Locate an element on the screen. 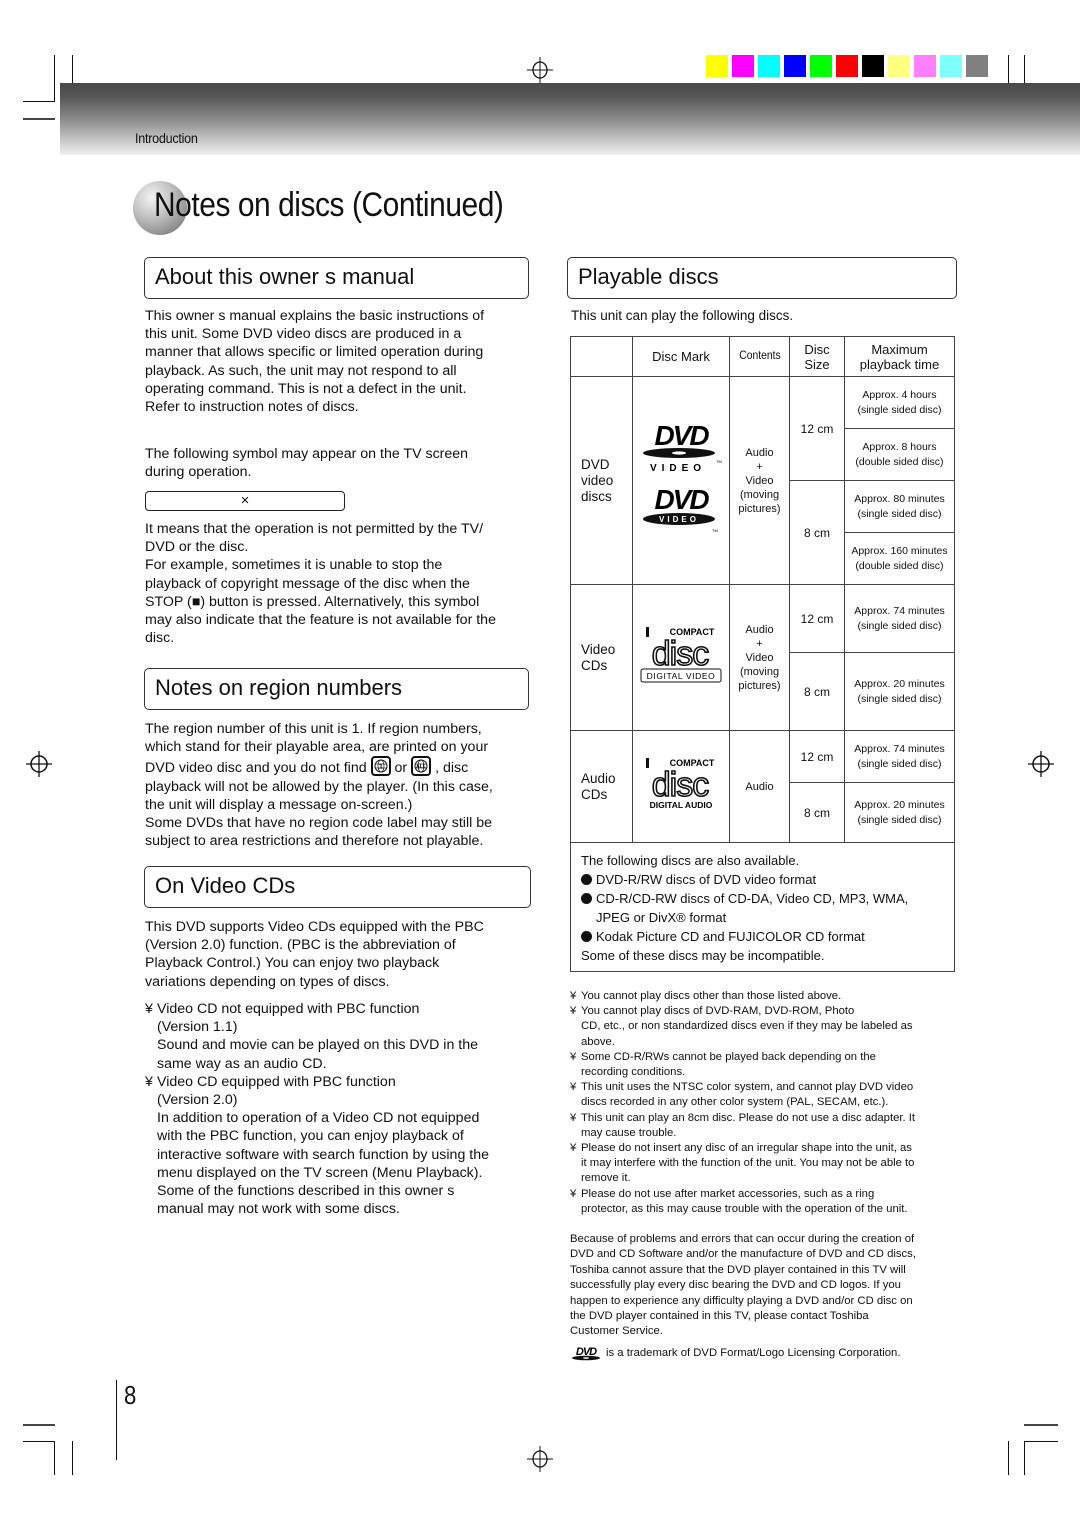  region-1-globe-icon: 1 is located at coordinates (380, 766).